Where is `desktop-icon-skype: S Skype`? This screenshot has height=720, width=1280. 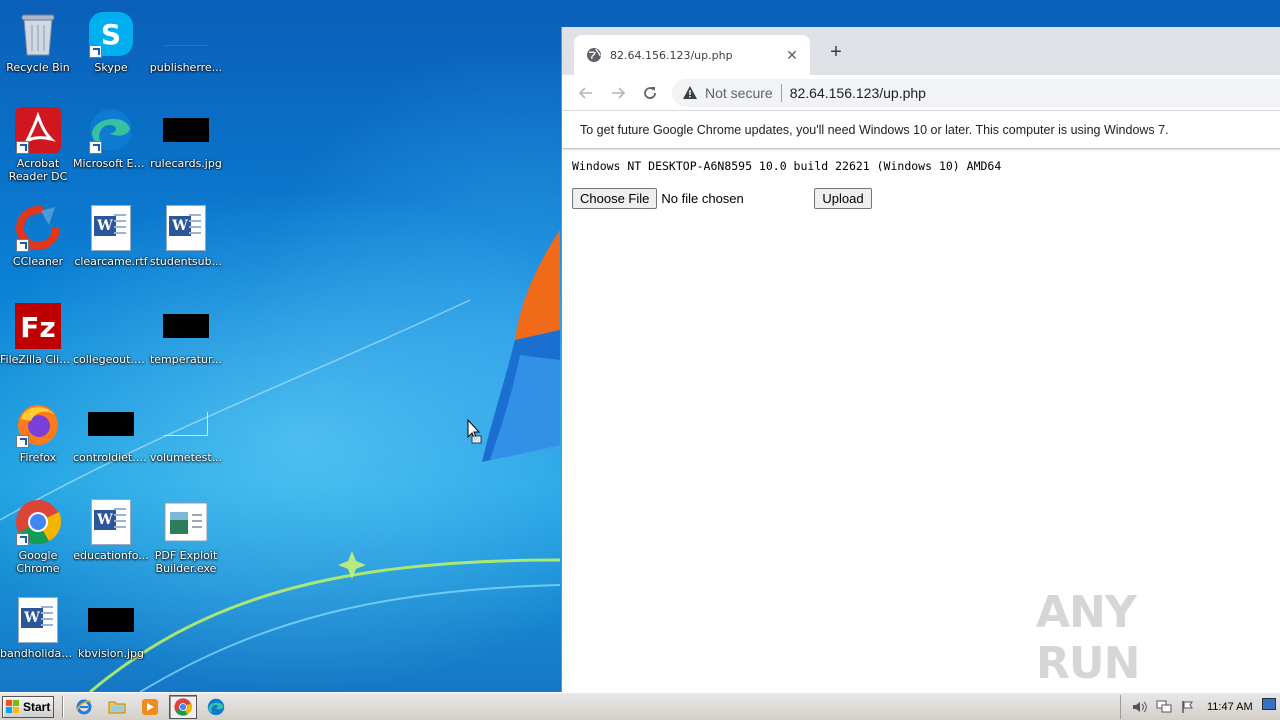 desktop-icon-skype: S Skype is located at coordinates (111, 52).